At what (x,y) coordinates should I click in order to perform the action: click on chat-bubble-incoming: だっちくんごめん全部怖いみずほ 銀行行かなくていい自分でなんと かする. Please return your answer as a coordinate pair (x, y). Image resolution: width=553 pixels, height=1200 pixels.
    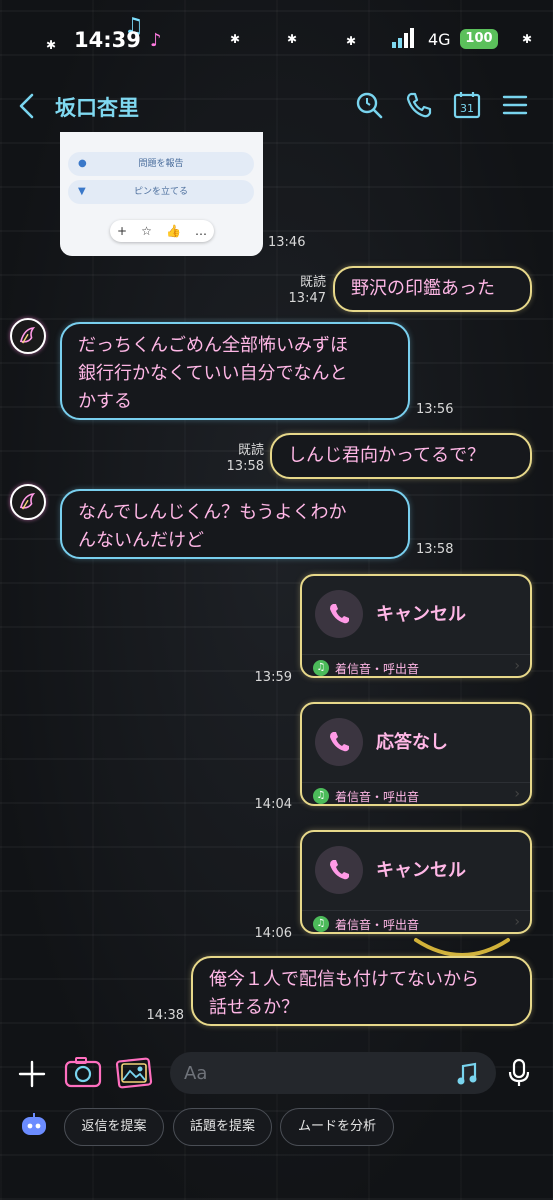
    Looking at the image, I should click on (235, 371).